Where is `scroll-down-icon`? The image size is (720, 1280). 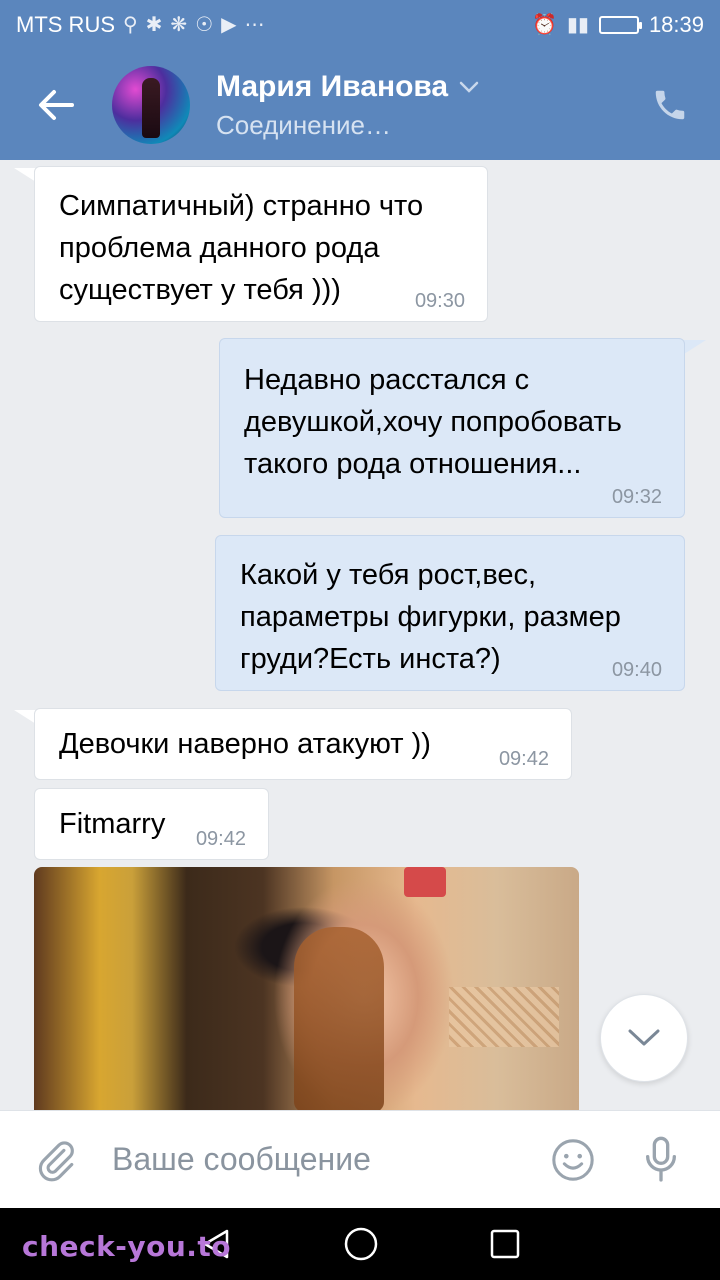
scroll-down-icon is located at coordinates (644, 1037).